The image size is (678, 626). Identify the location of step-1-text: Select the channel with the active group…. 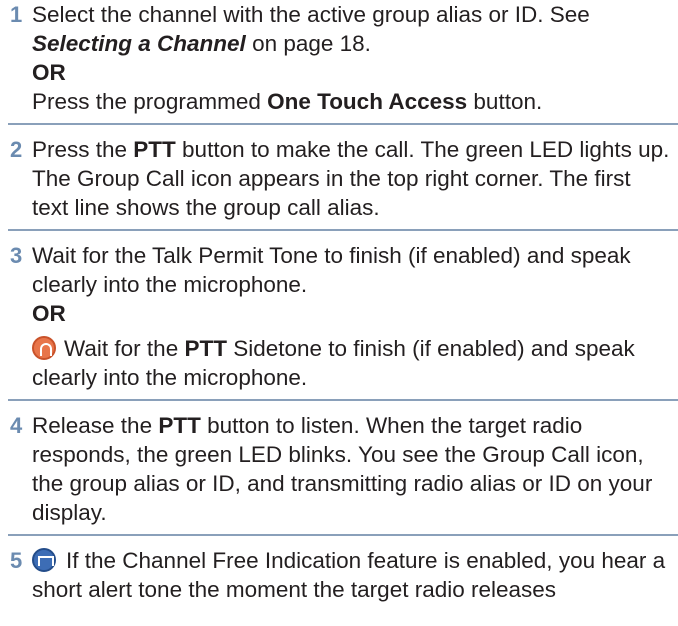
(311, 14).